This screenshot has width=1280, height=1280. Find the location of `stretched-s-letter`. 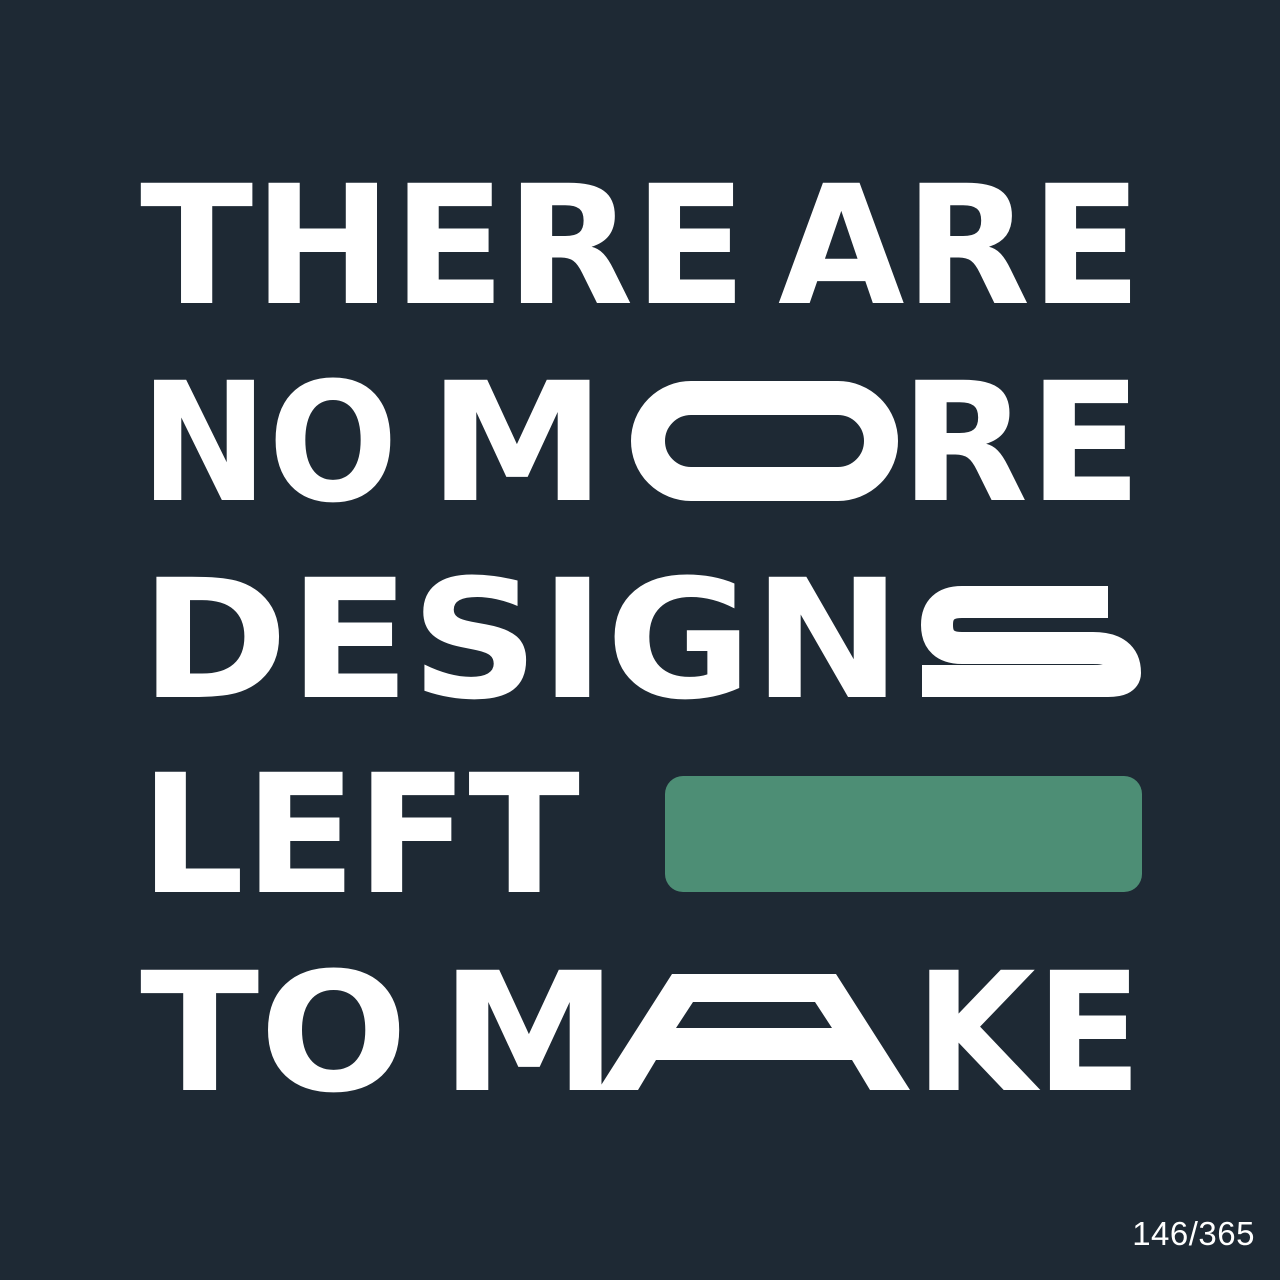

stretched-s-letter is located at coordinates (1031, 641).